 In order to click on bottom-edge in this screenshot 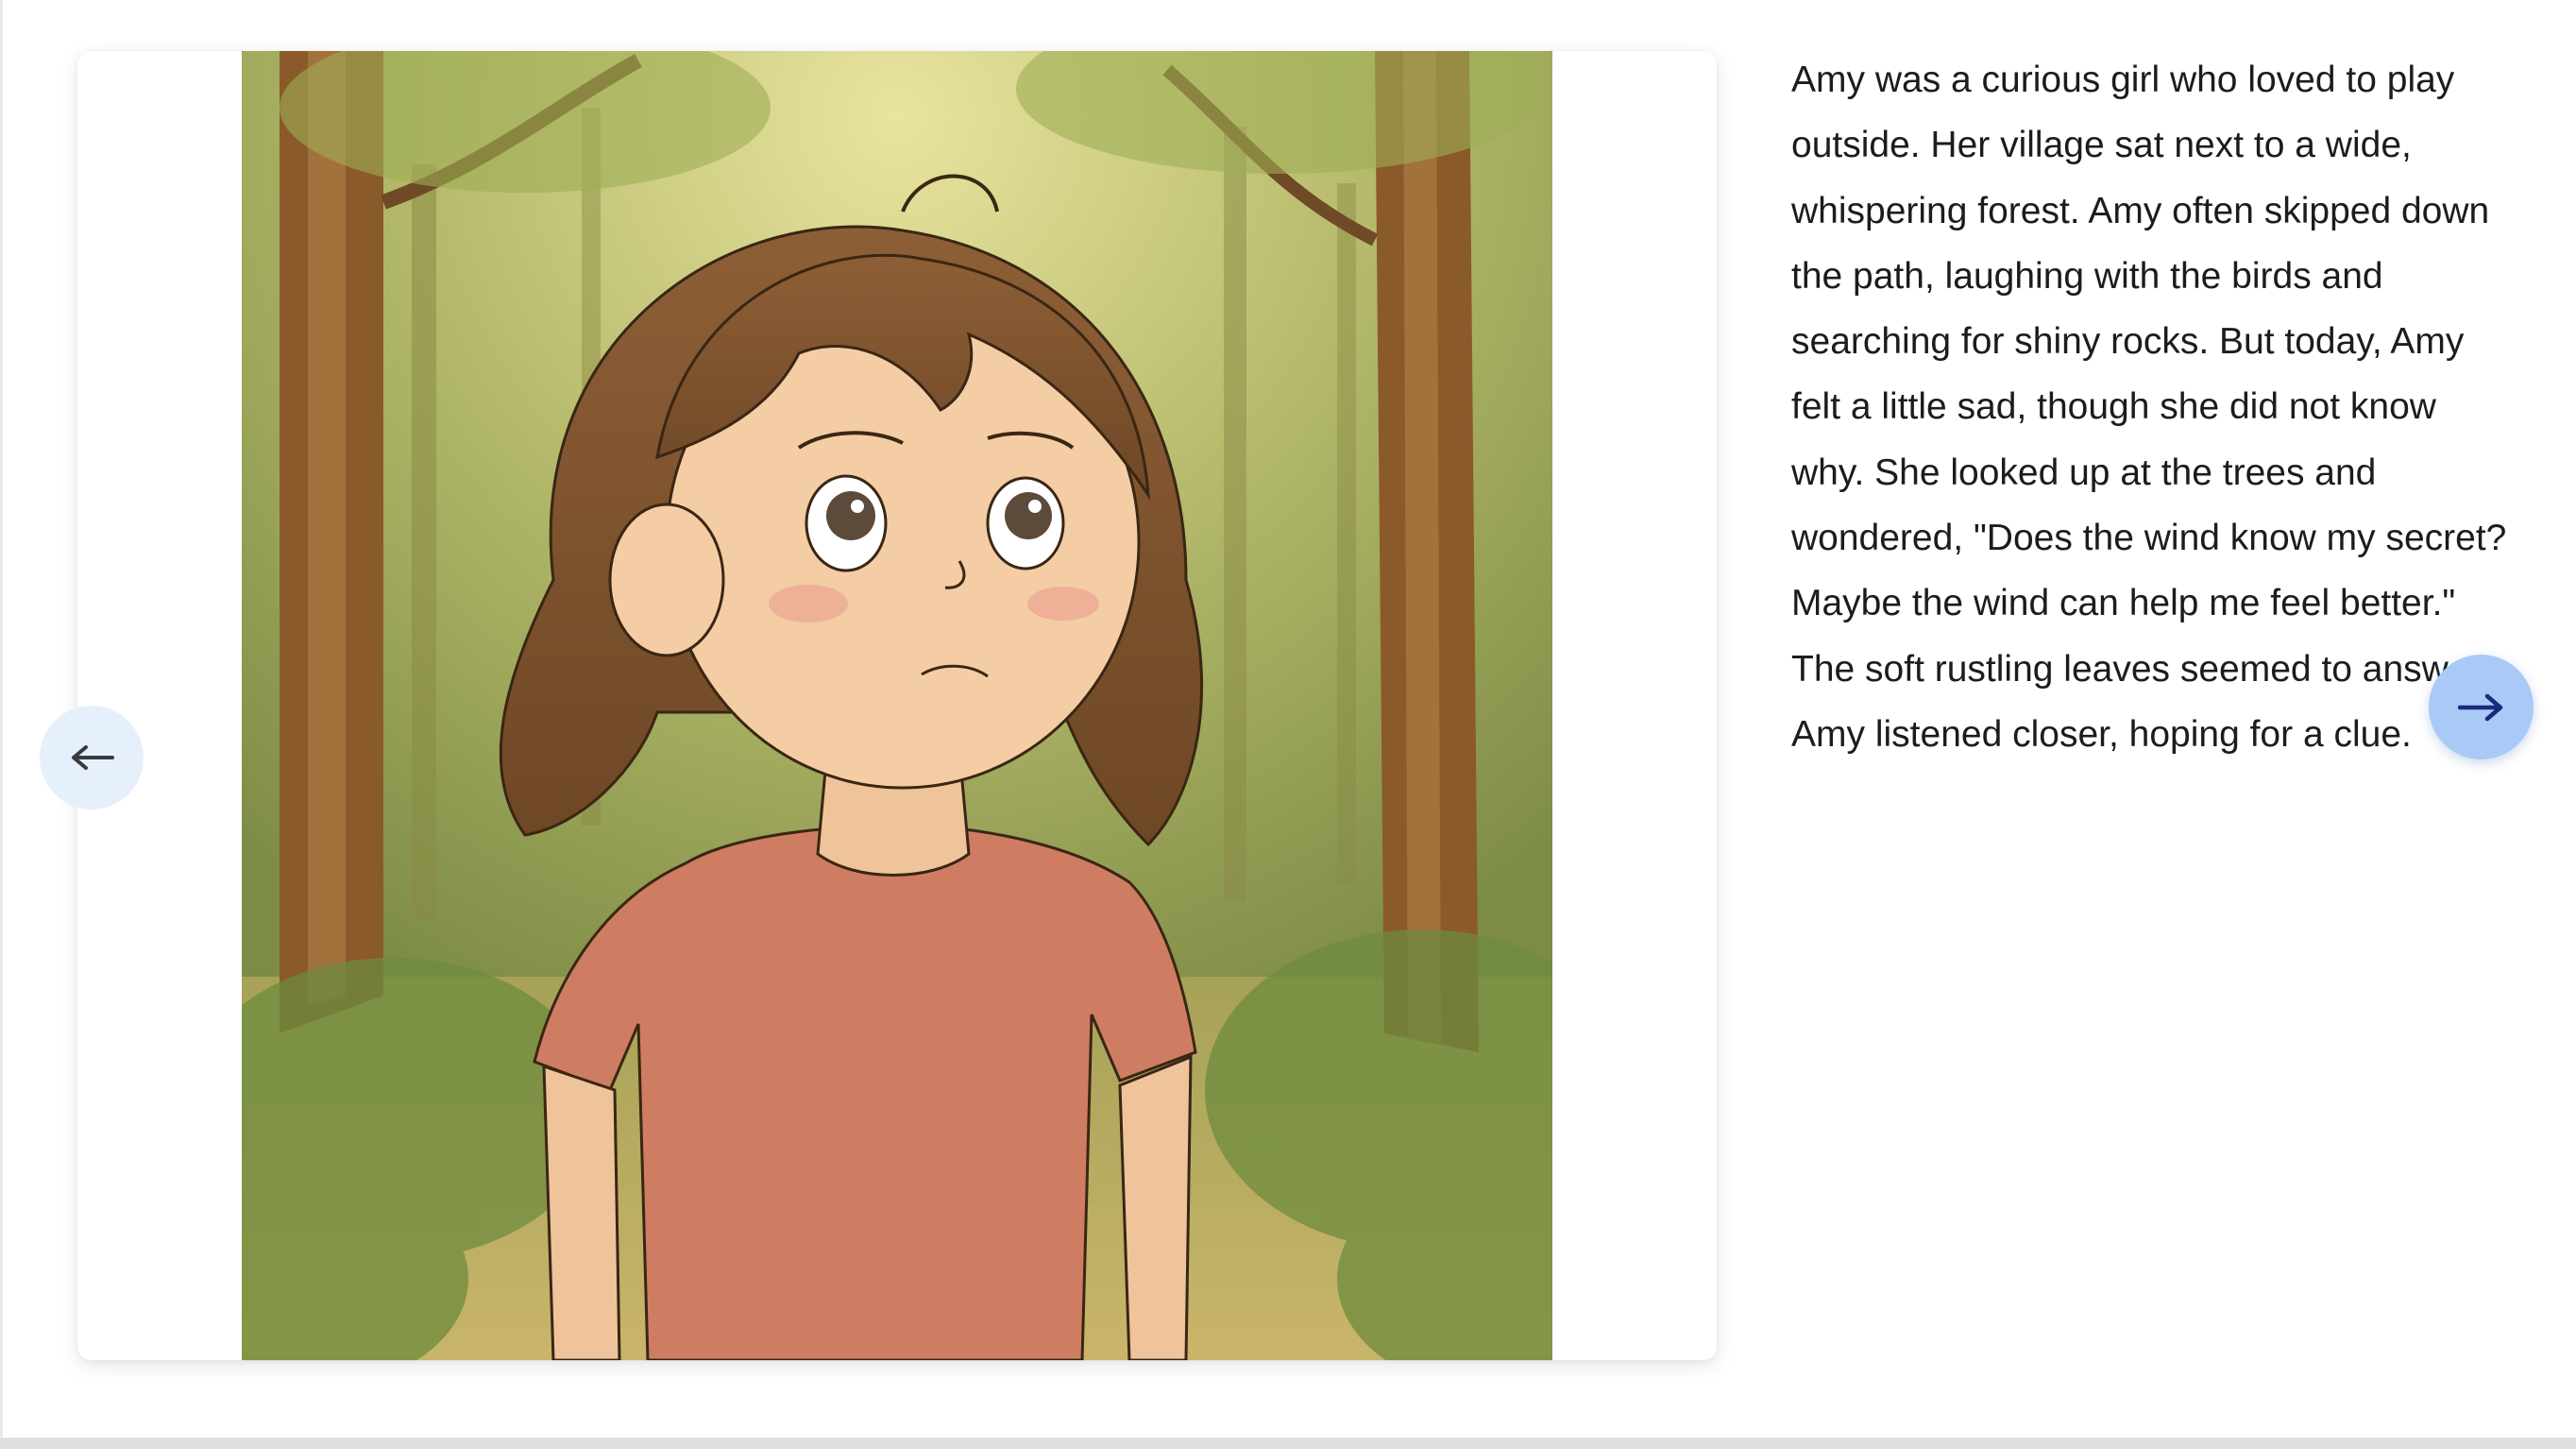, I will do `click(1288, 1443)`.